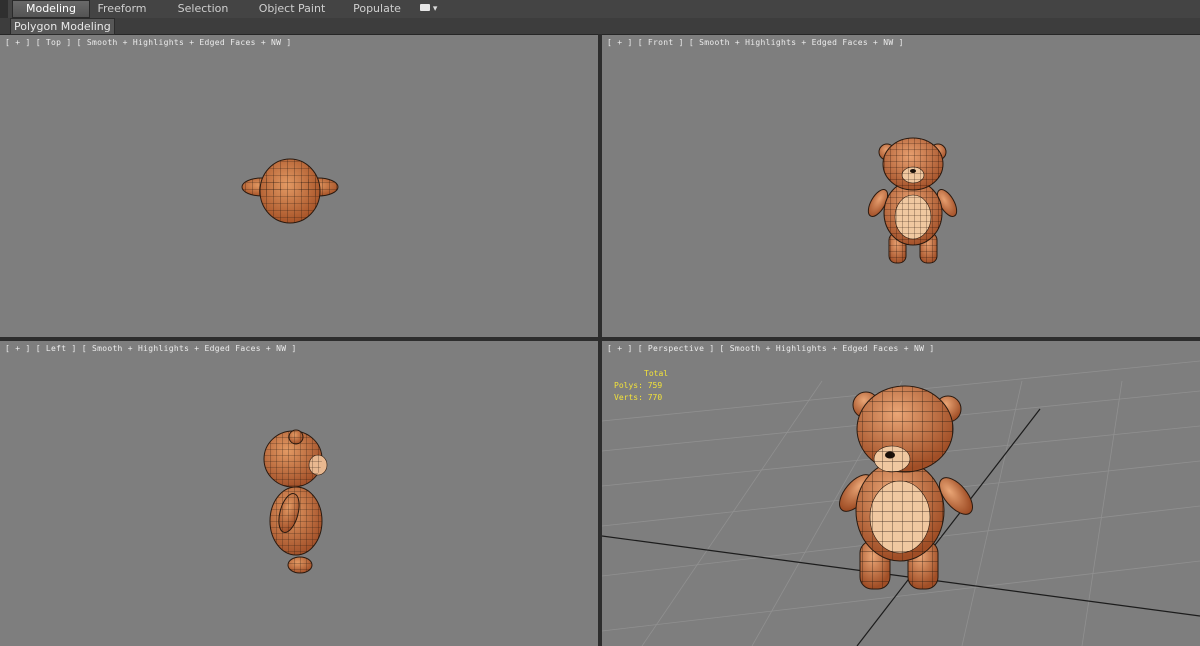 This screenshot has width=1200, height=646. I want to click on tab-freeform: Freeform, so click(122, 9).